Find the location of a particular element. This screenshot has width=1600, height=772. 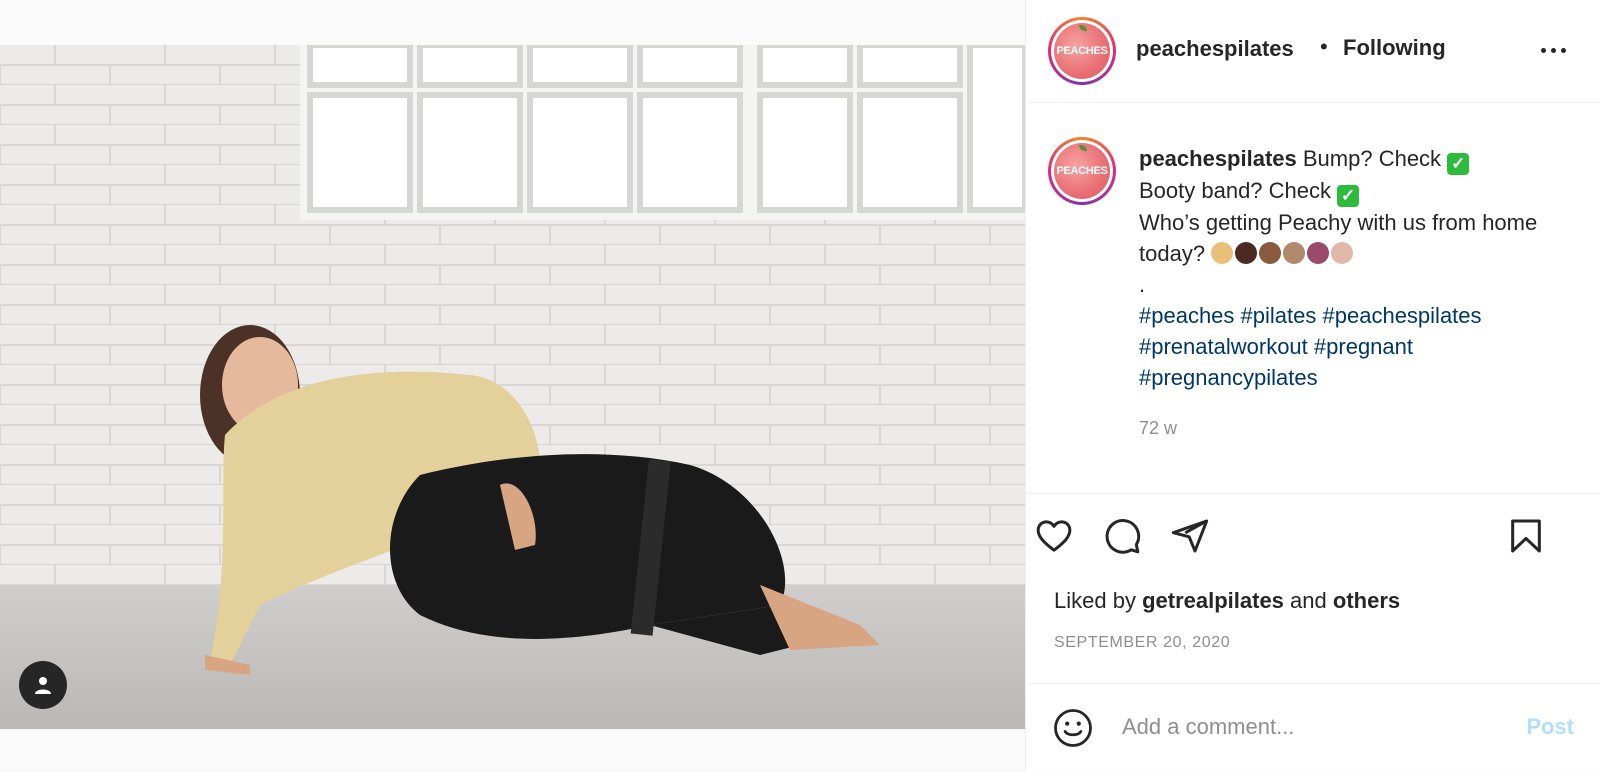

heart-icon is located at coordinates (1054, 536).